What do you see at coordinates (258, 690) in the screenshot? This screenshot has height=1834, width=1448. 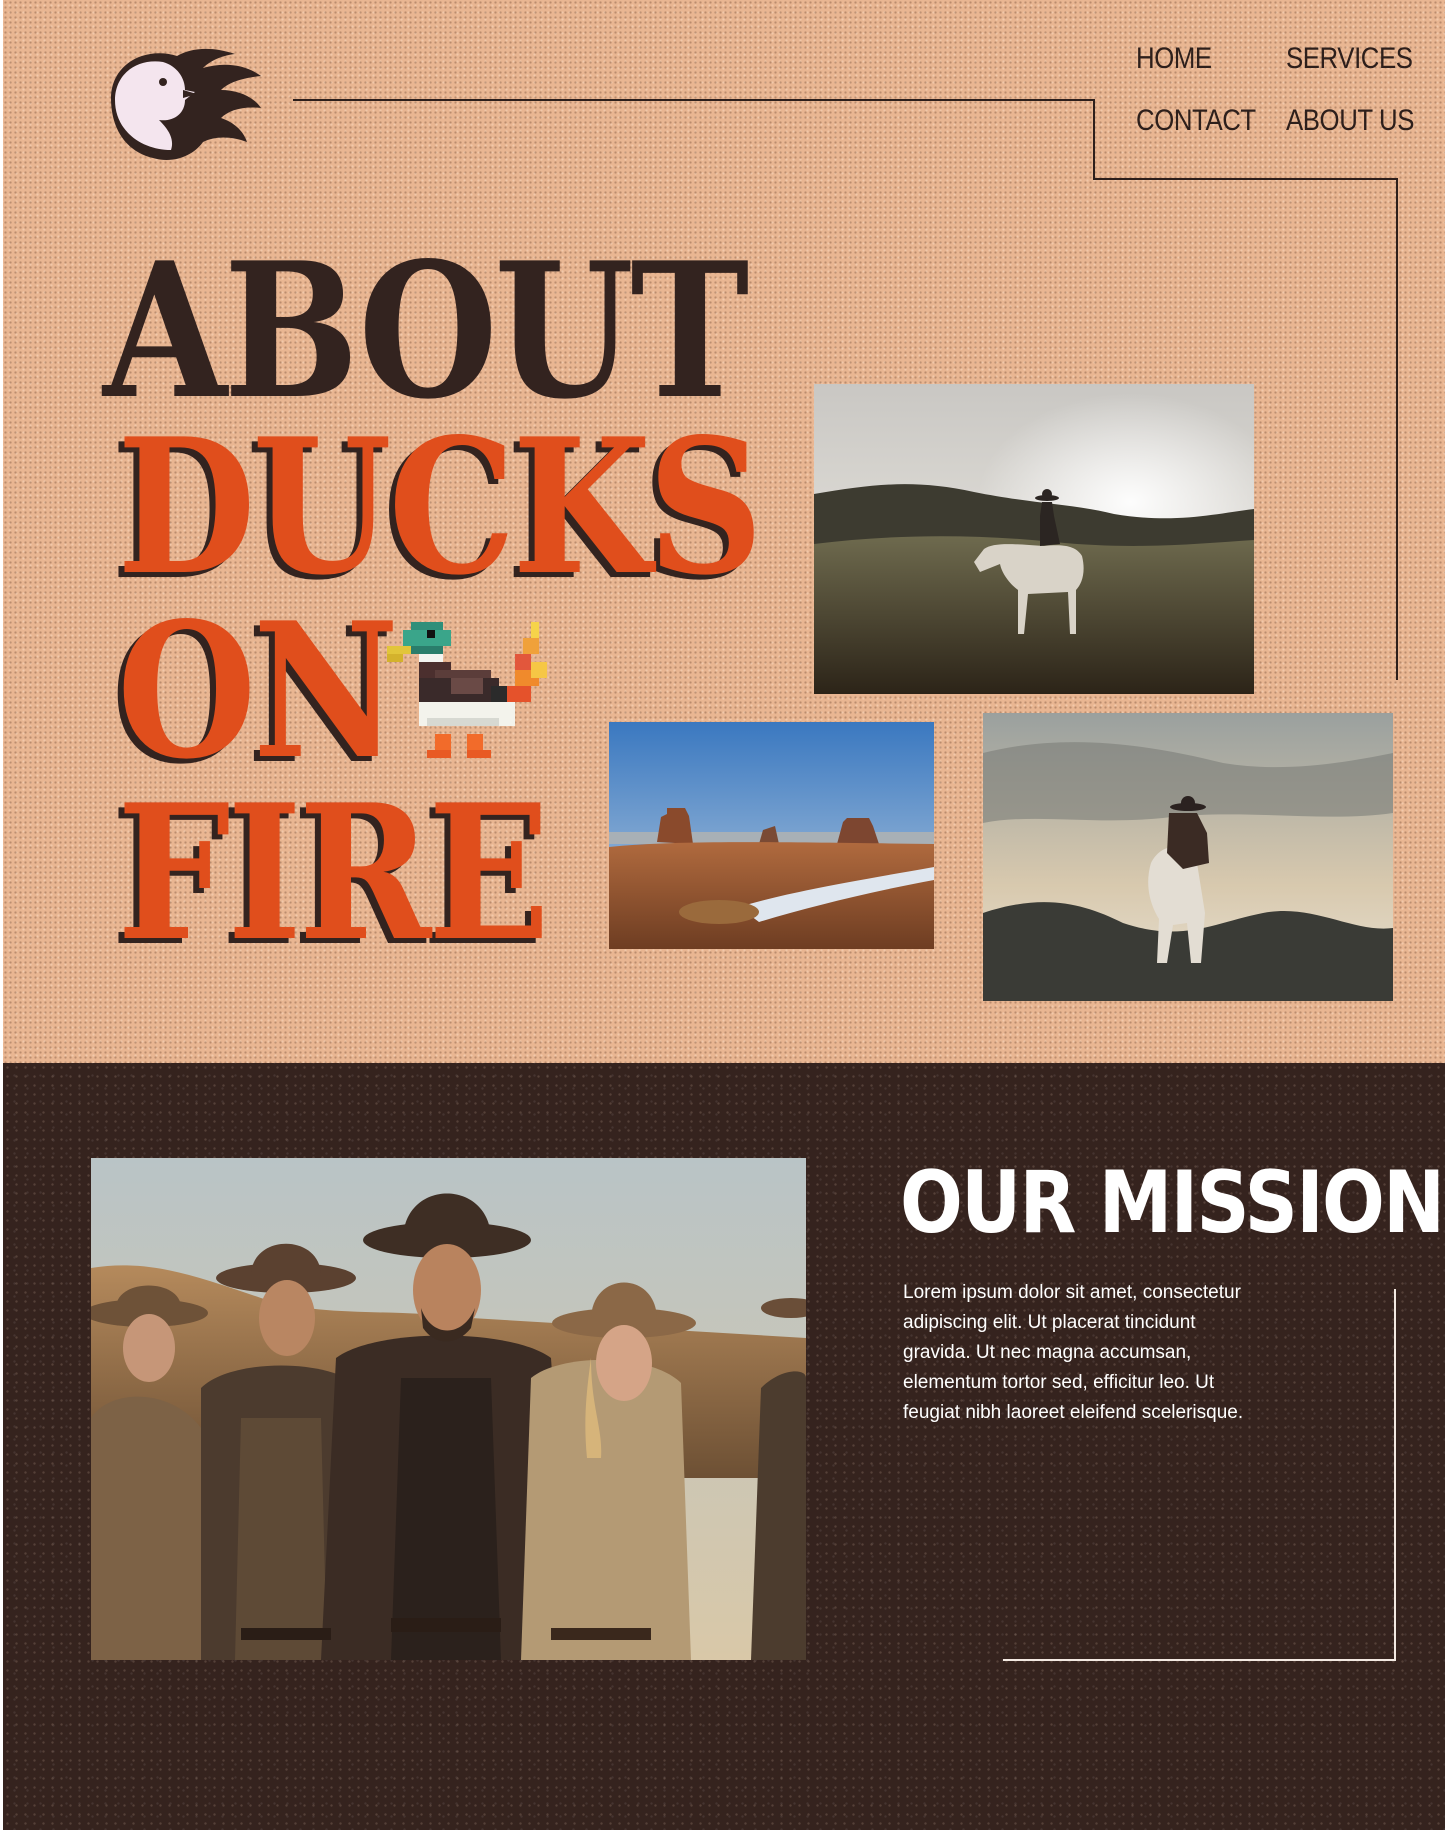 I see `hero-title-on: ON` at bounding box center [258, 690].